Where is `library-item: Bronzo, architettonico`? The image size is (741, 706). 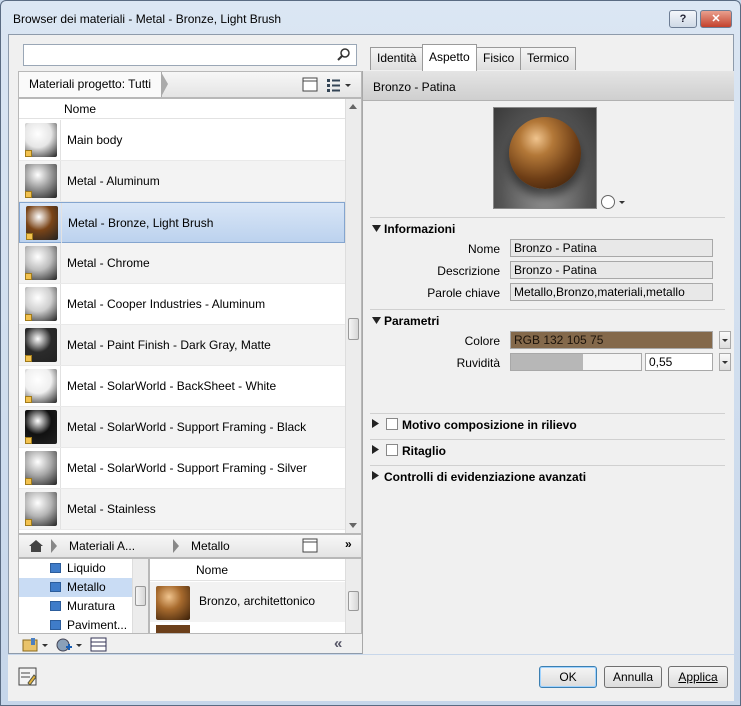 library-item: Bronzo, architettonico is located at coordinates (248, 602).